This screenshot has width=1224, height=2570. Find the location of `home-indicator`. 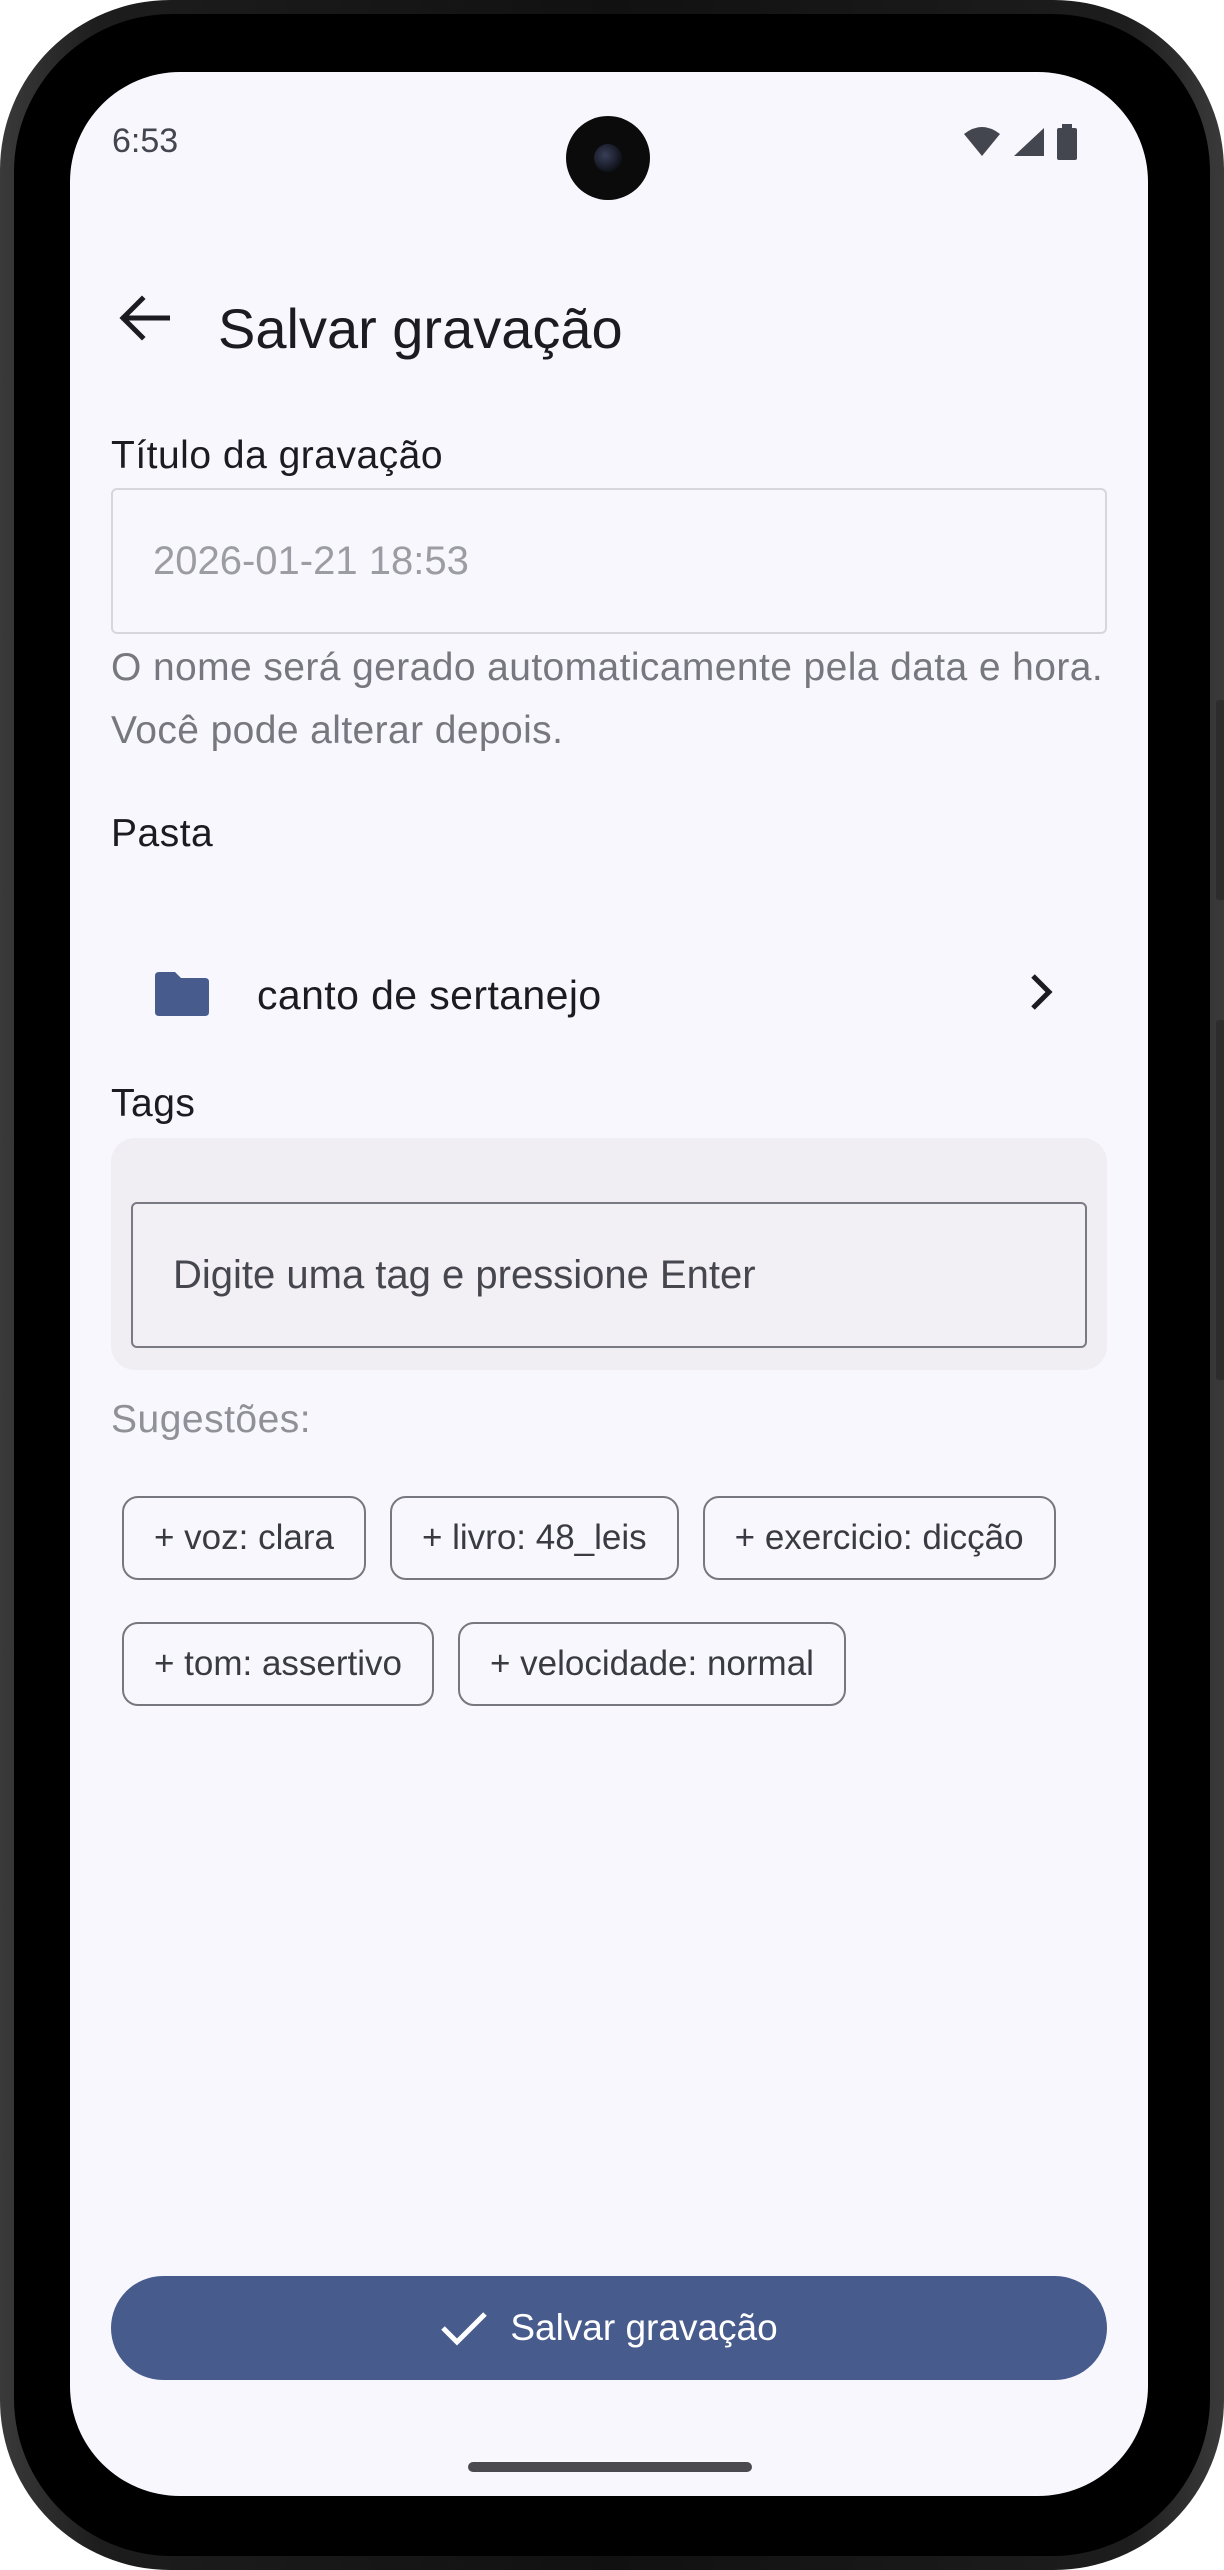

home-indicator is located at coordinates (610, 2467).